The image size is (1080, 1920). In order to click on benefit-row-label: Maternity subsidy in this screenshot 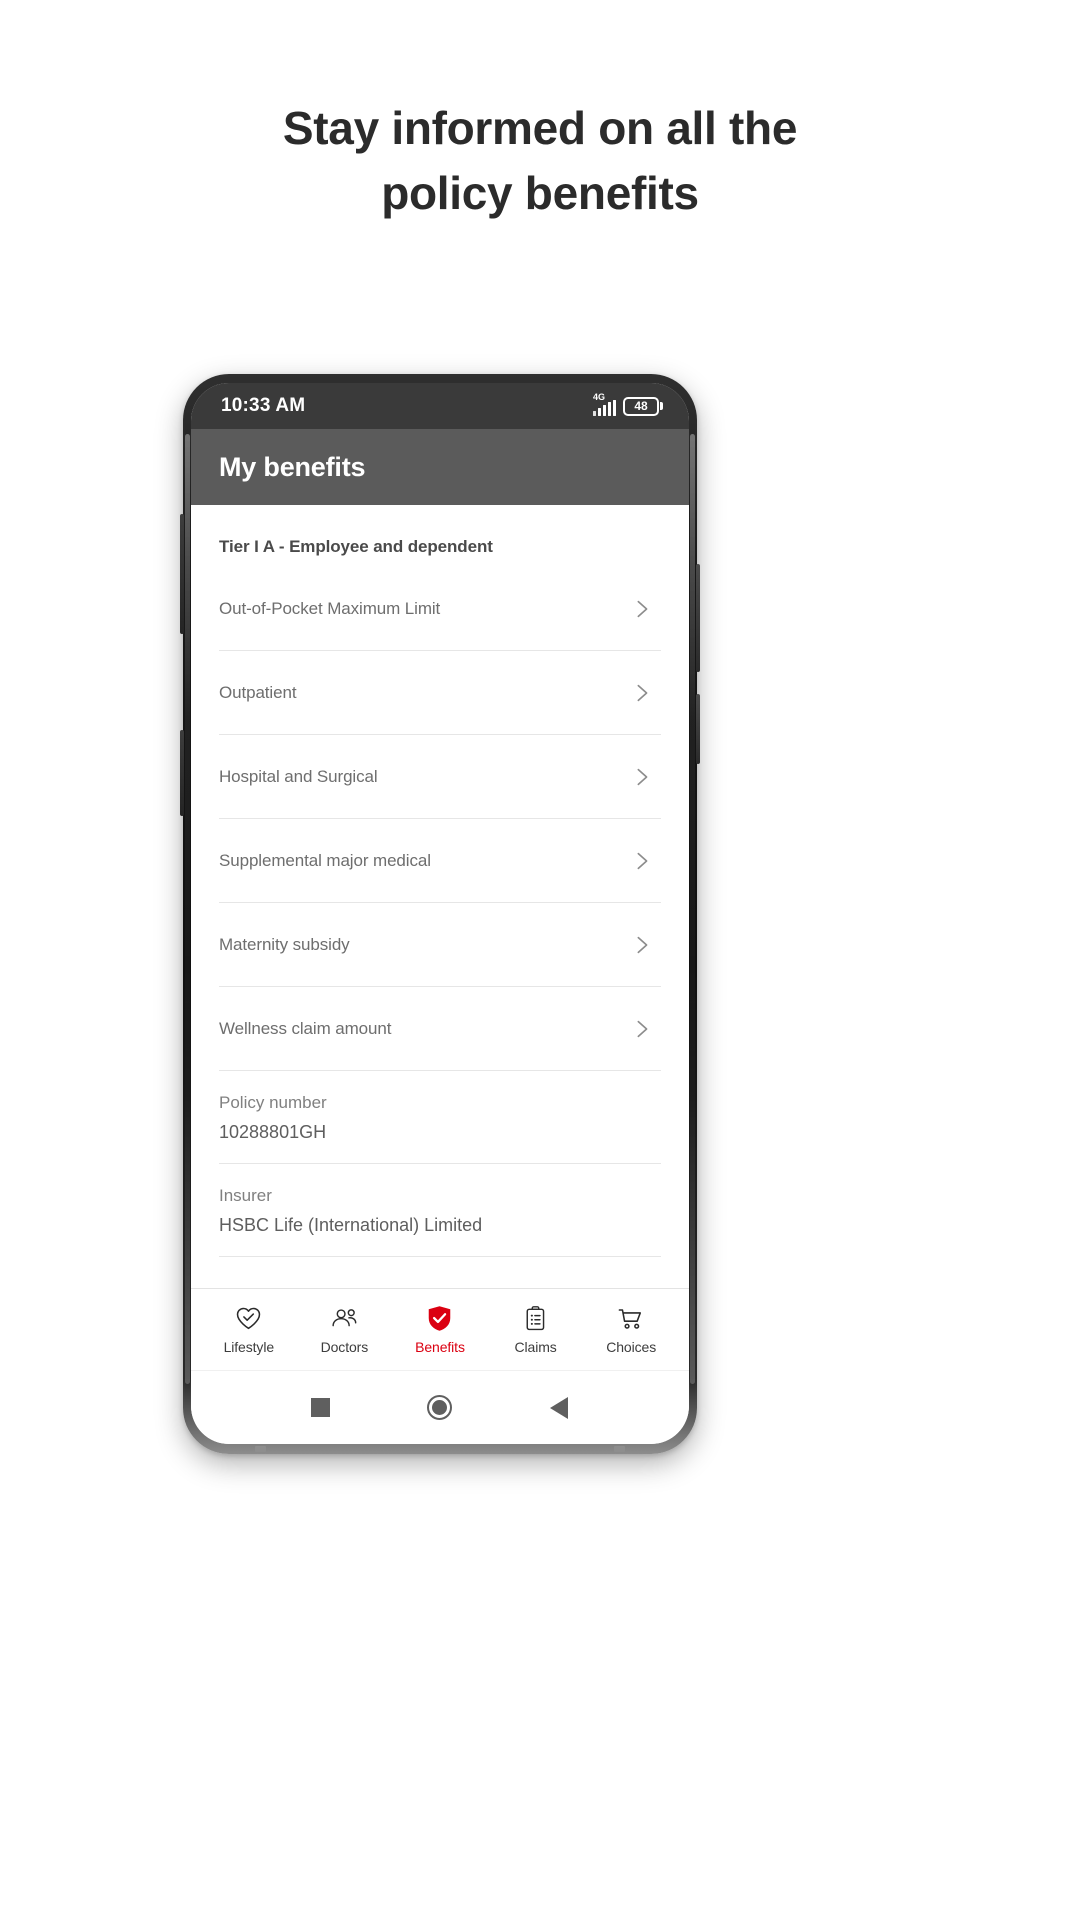, I will do `click(284, 944)`.